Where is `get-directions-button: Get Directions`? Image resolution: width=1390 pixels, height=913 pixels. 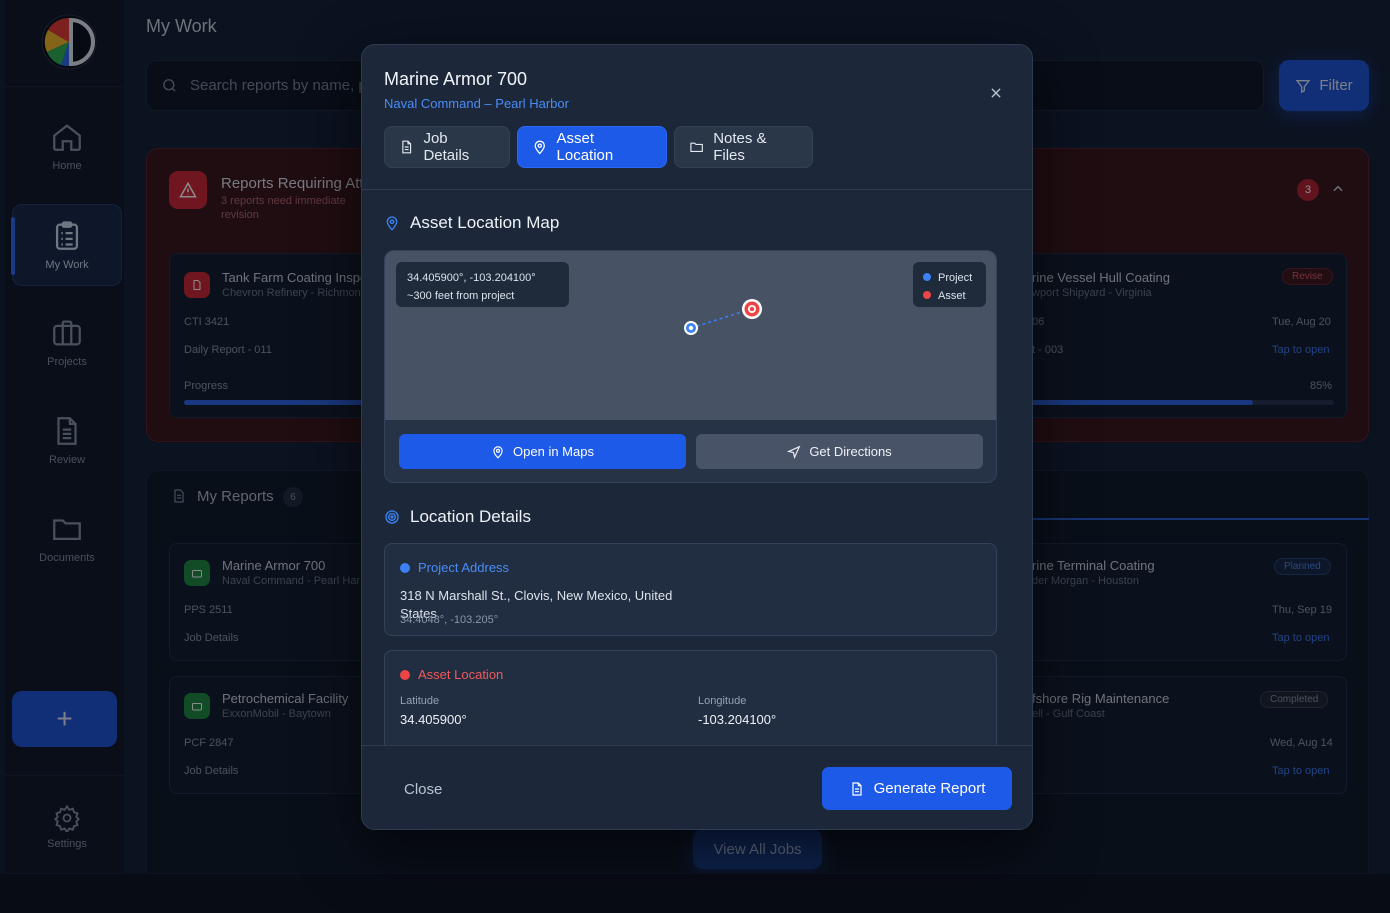 get-directions-button: Get Directions is located at coordinates (839, 451).